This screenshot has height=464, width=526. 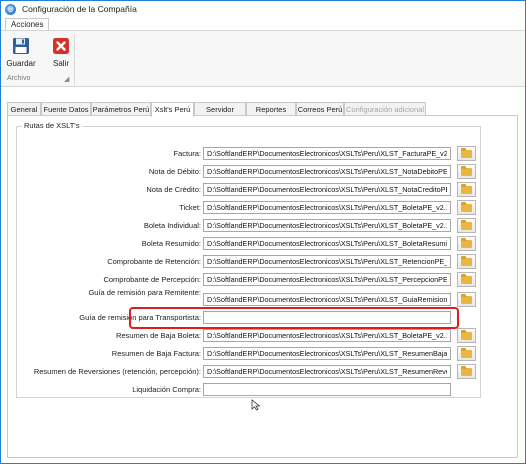 I want to click on row-guia-transportista: Guía de remisión para Transportista:, so click(x=249, y=318).